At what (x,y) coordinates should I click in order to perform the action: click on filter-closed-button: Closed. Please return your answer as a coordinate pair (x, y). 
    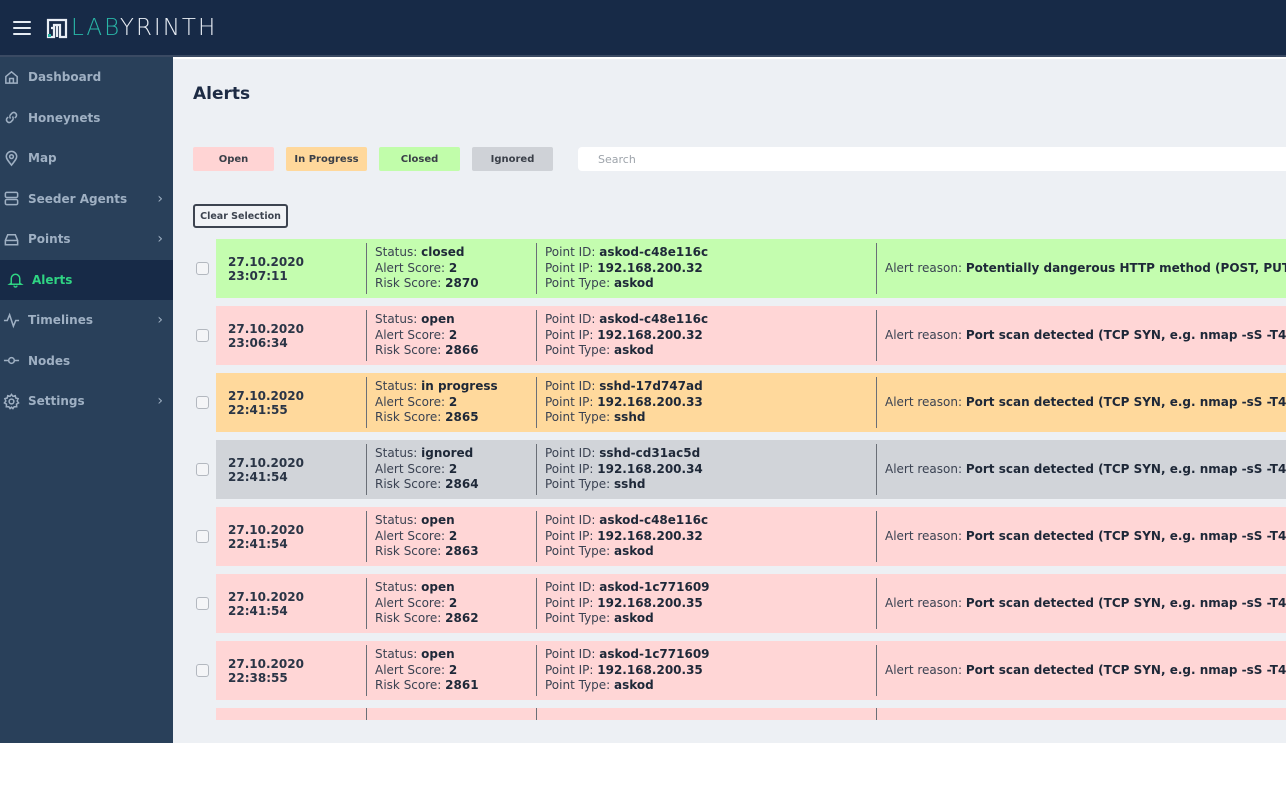
    Looking at the image, I should click on (419, 159).